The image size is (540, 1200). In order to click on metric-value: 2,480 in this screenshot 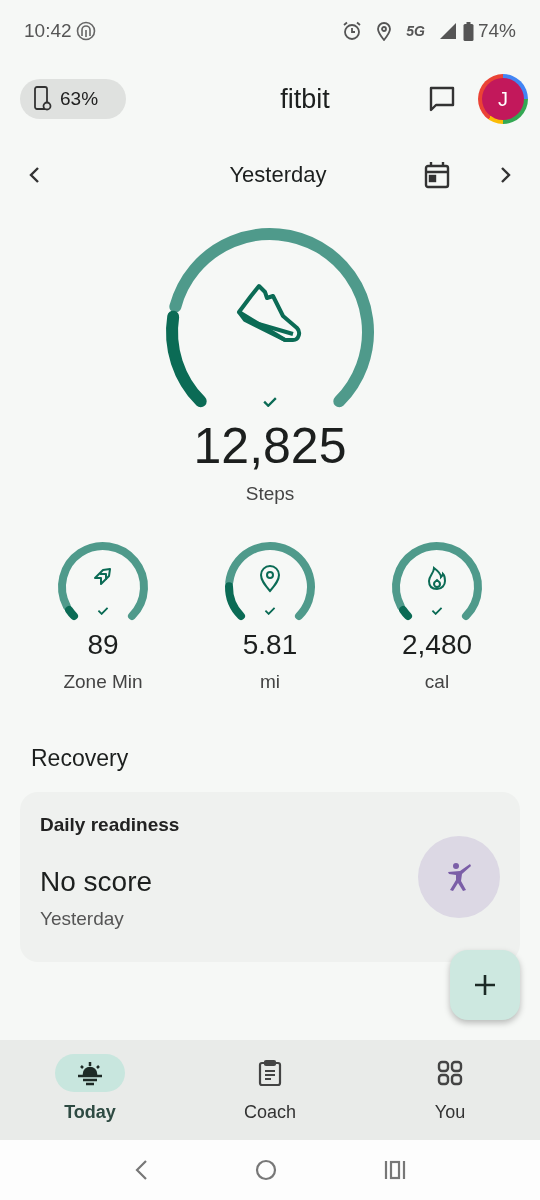, I will do `click(437, 645)`.